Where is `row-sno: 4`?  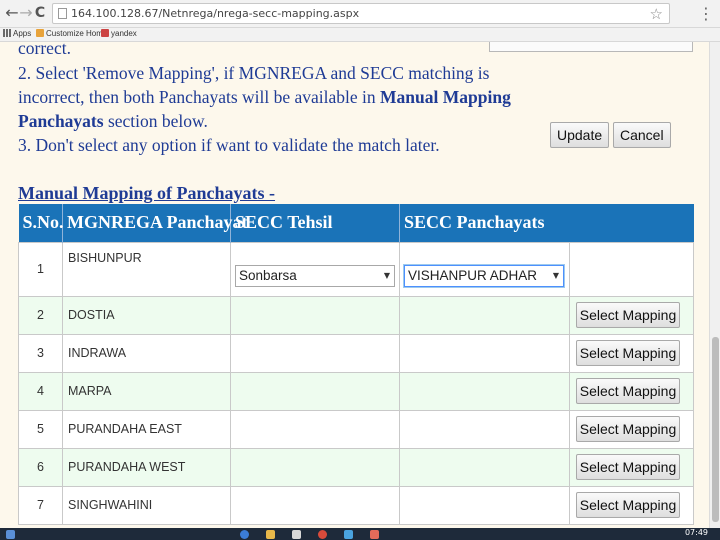 row-sno: 4 is located at coordinates (40, 391).